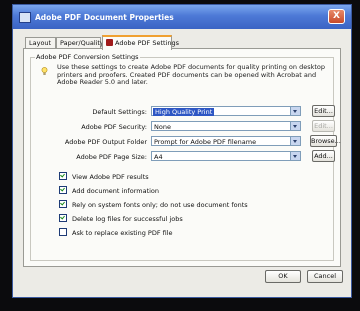 The height and width of the screenshot is (311, 360). I want to click on output-folder-select: Prompt for Adobe PDF filename, so click(226, 141).